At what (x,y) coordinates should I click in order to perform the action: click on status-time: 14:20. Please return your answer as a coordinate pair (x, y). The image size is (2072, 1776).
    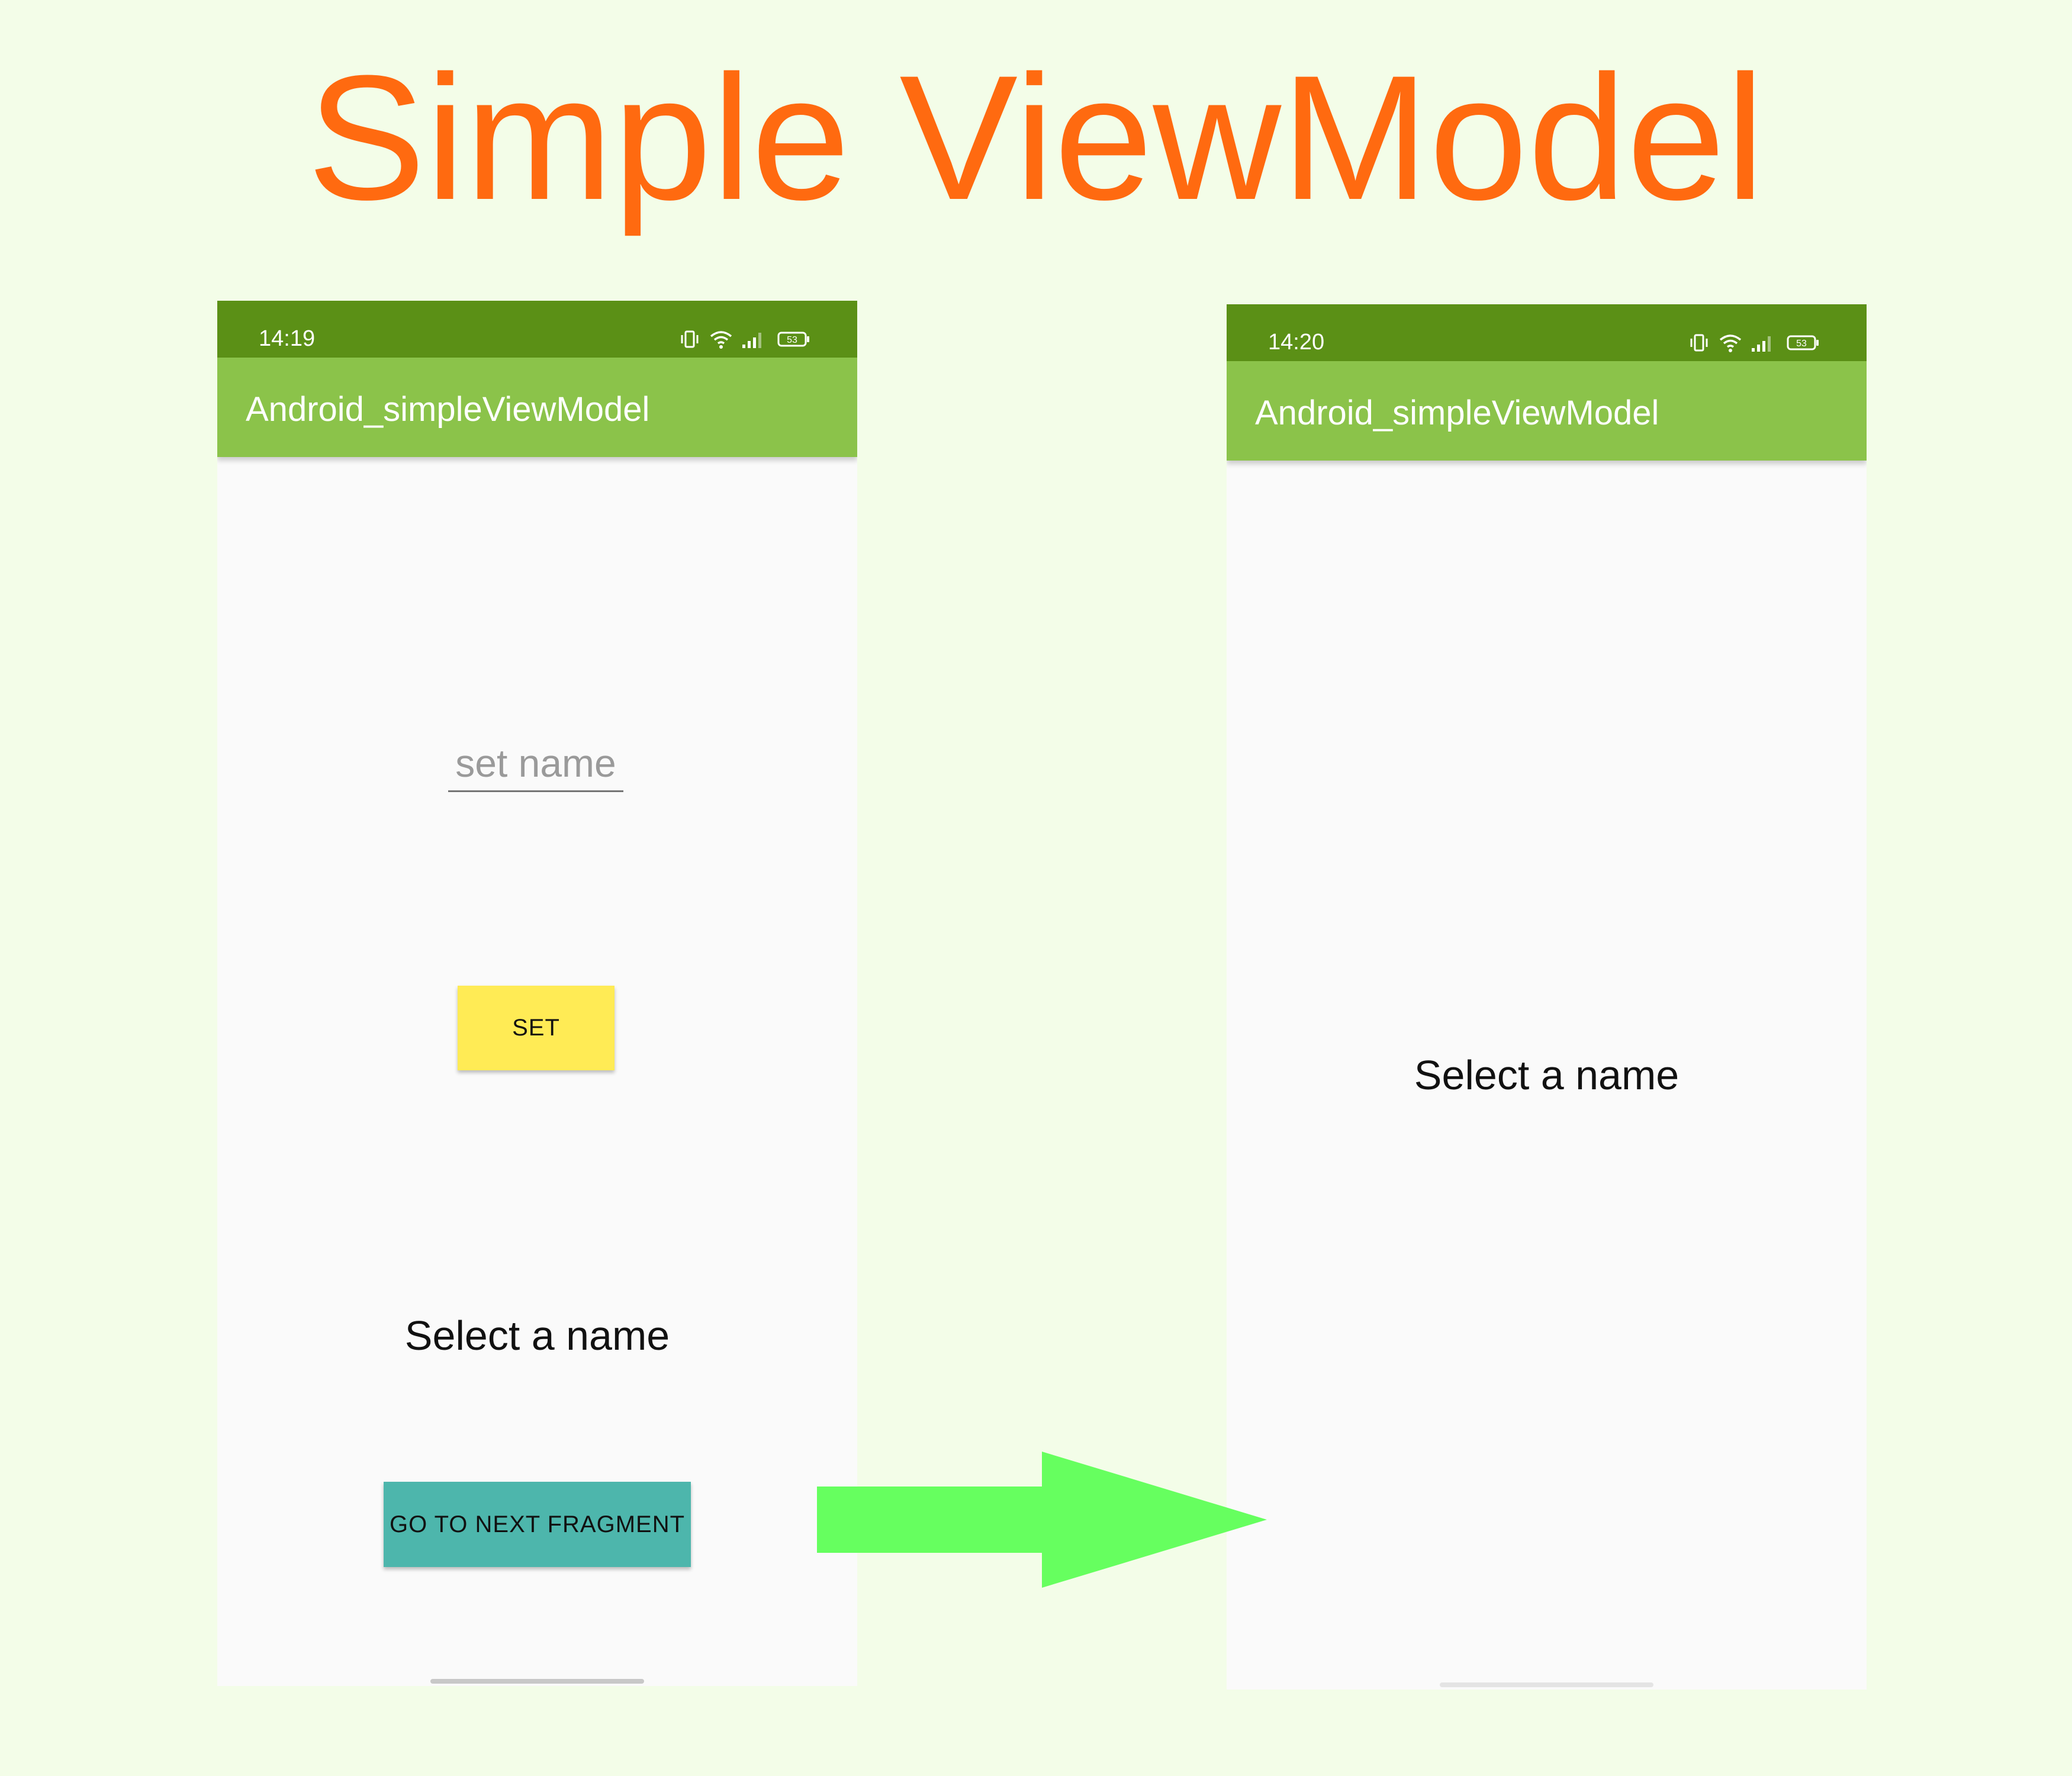
    Looking at the image, I should click on (1296, 342).